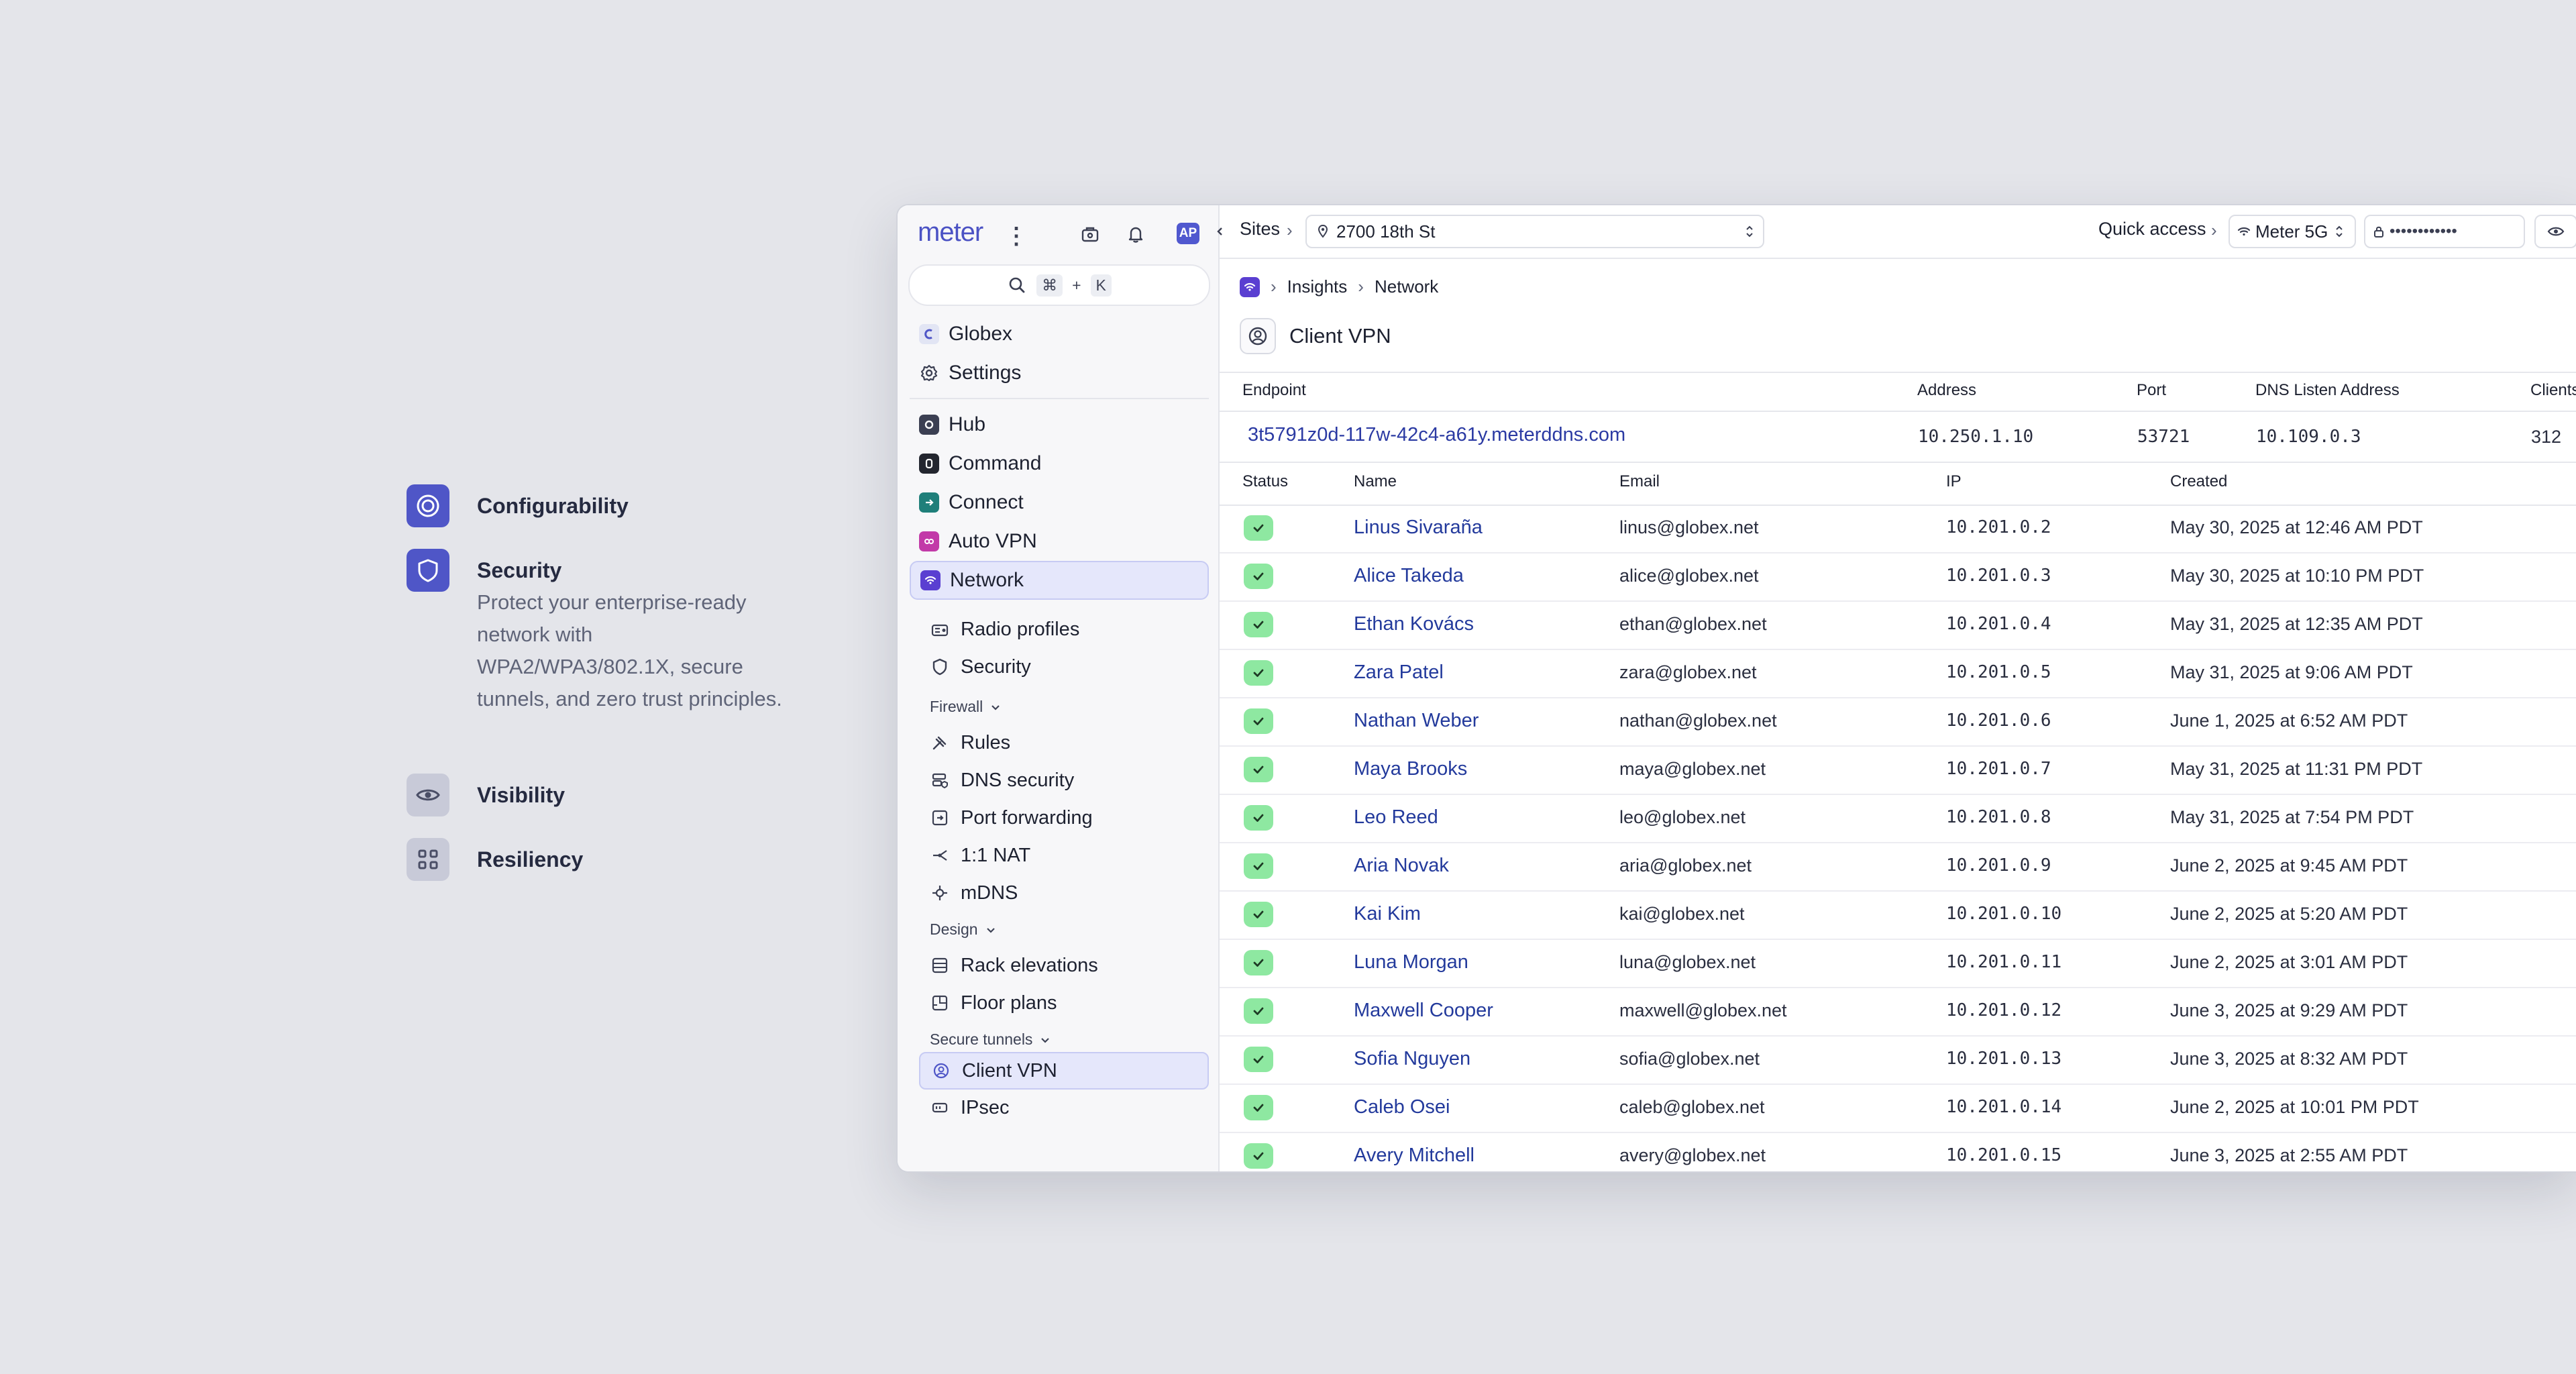 The image size is (2576, 1374). Describe the element at coordinates (1064, 780) in the screenshot. I see `sidebar-item-dns-security: DNS security` at that location.